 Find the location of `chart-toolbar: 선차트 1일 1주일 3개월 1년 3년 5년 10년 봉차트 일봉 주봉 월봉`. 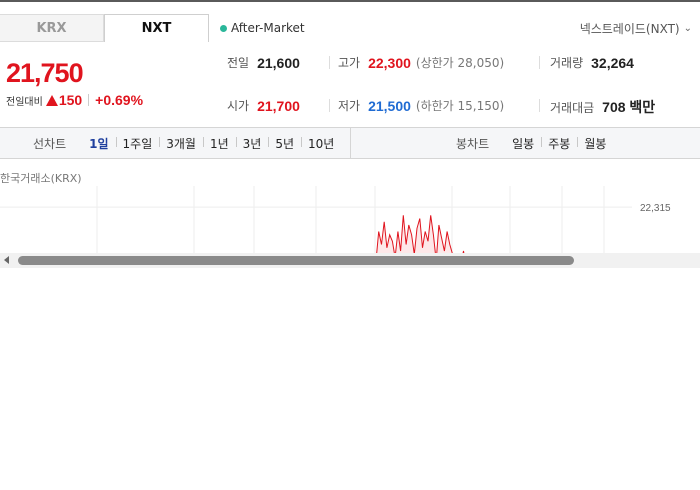

chart-toolbar: 선차트 1일 1주일 3개월 1년 3년 5년 10년 봉차트 일봉 주봉 월봉 is located at coordinates (350, 143).